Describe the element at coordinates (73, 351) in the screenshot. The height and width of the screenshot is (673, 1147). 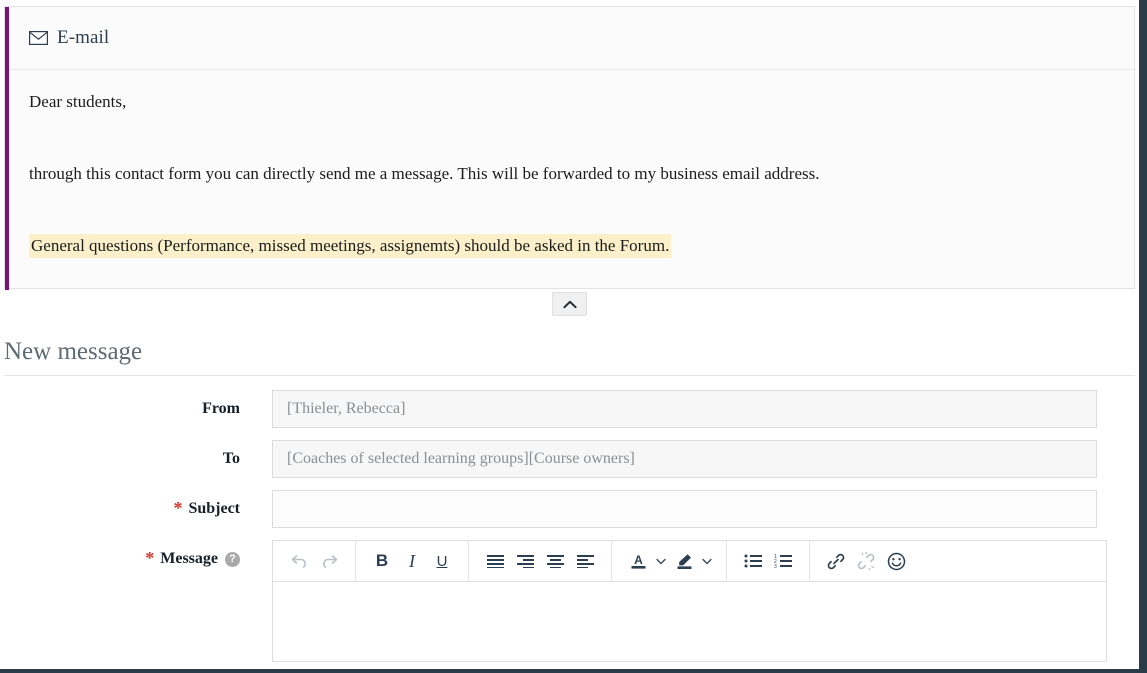
I see `page-title: New message` at that location.